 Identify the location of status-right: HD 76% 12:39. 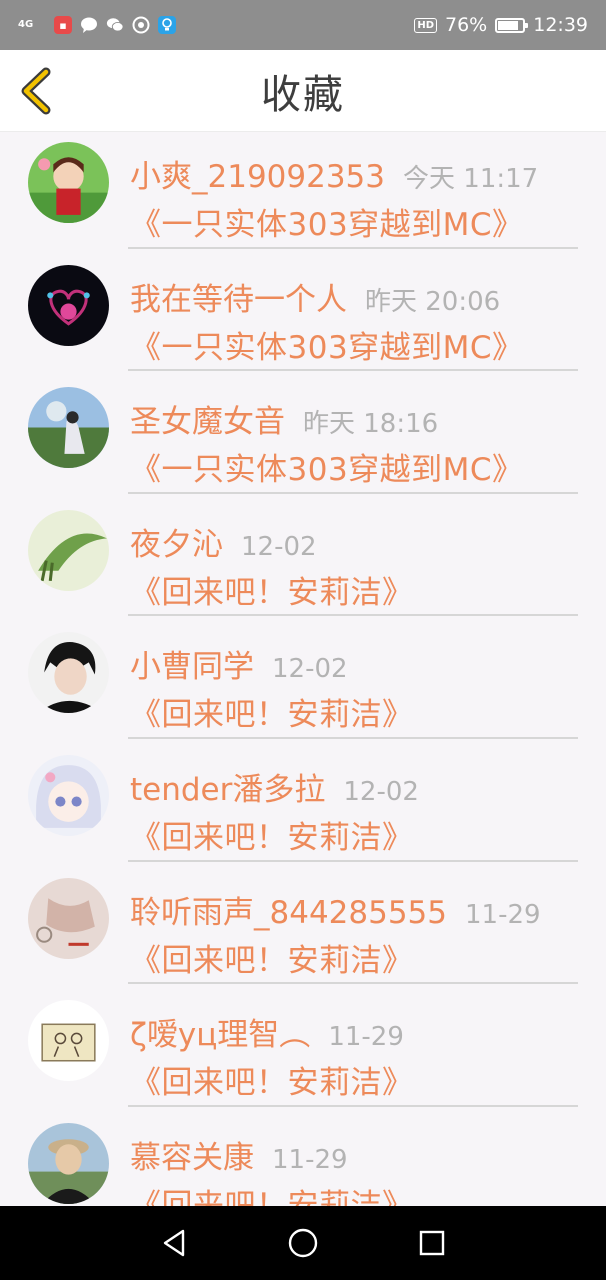
(501, 25).